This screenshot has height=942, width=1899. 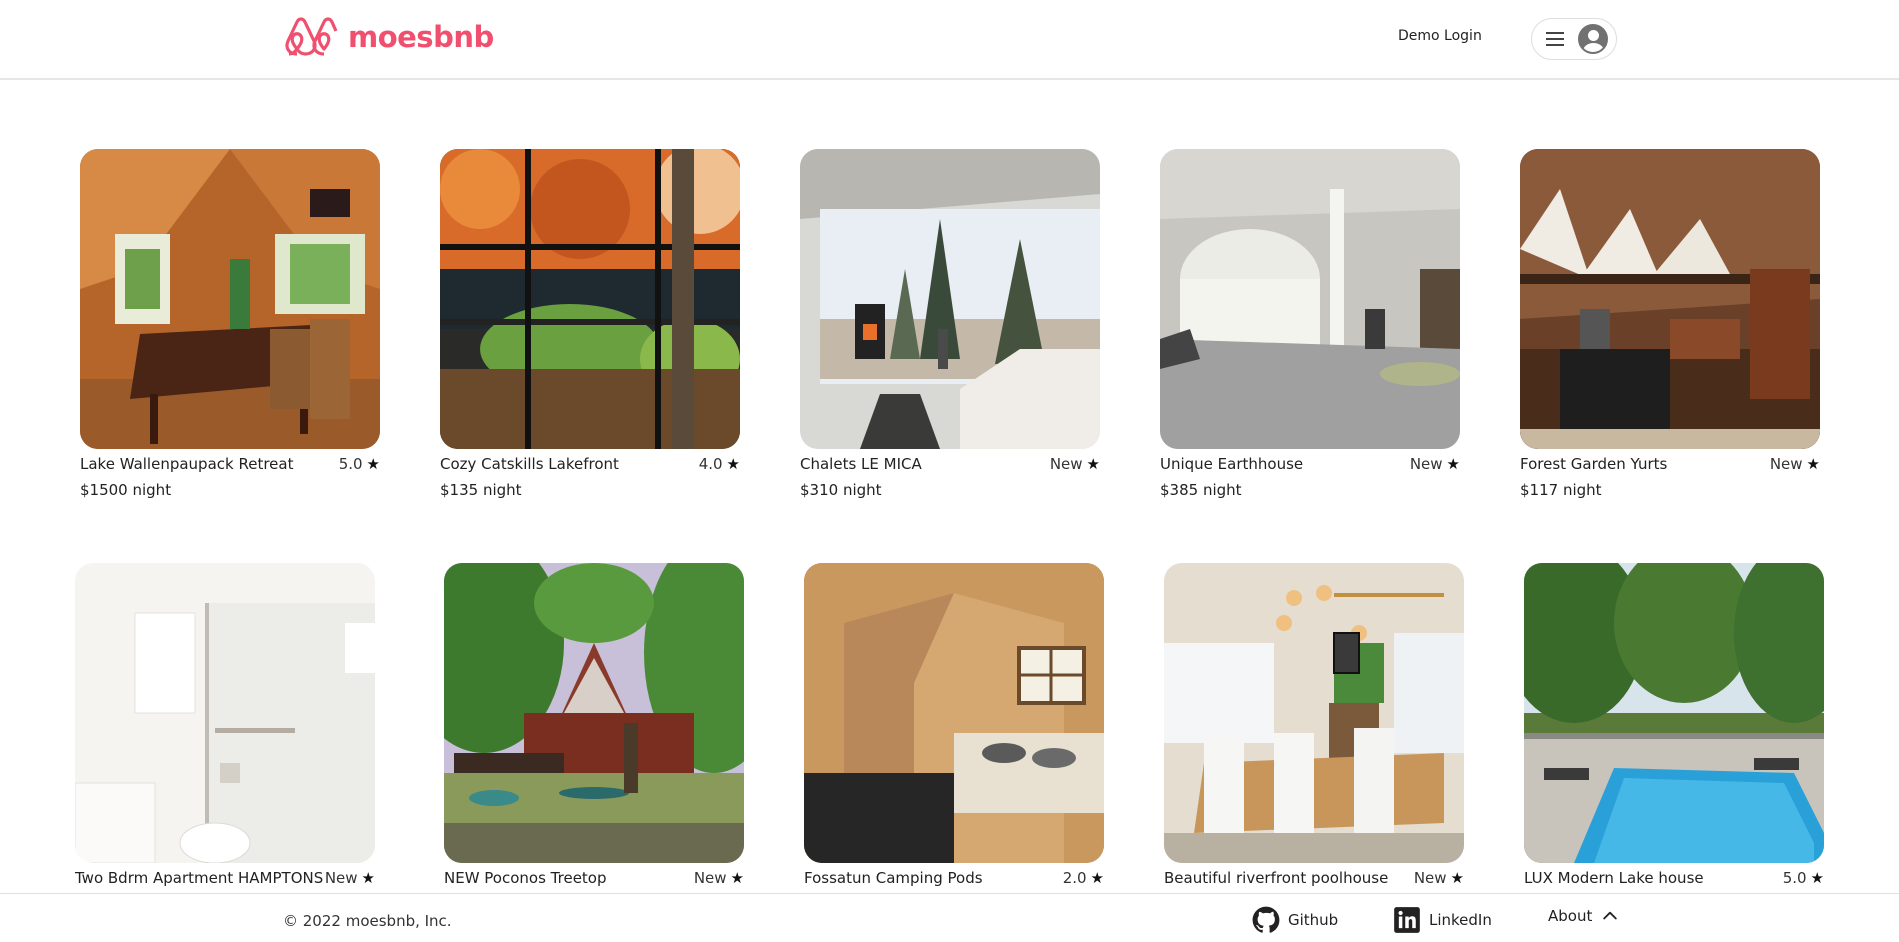 I want to click on hamburger-icon, so click(x=1555, y=39).